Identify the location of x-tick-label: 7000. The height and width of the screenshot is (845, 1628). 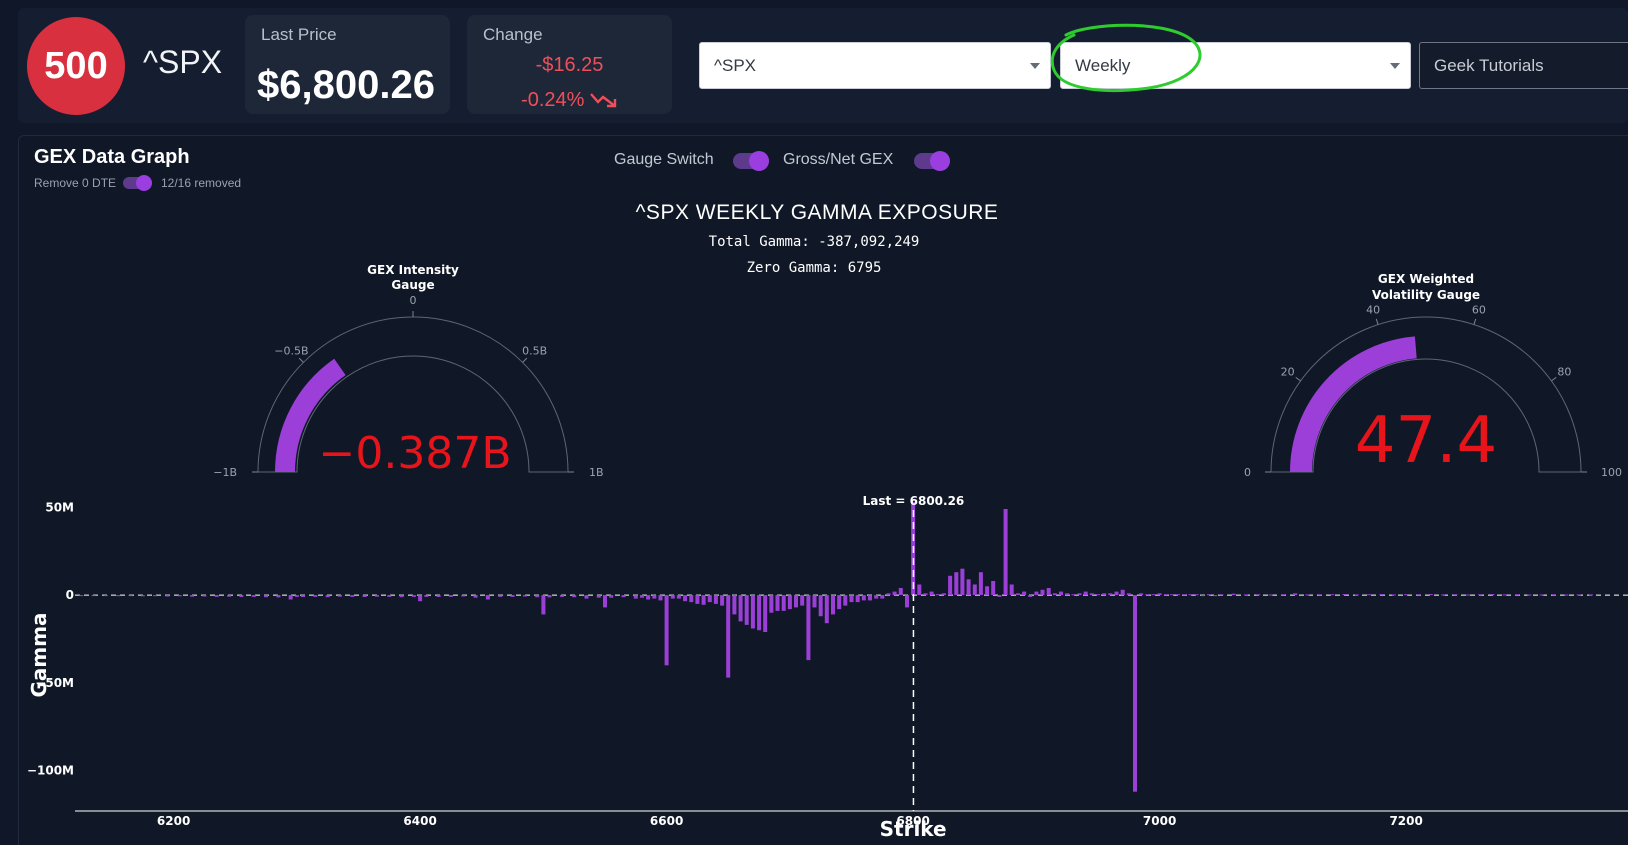
(1159, 821).